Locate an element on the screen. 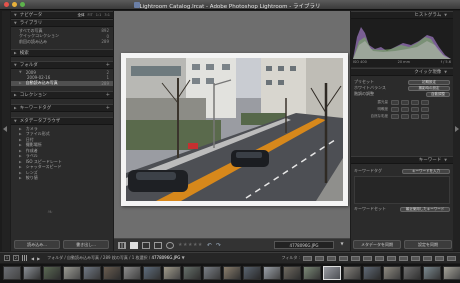  page-one-button: 1 is located at coordinates (7, 258).